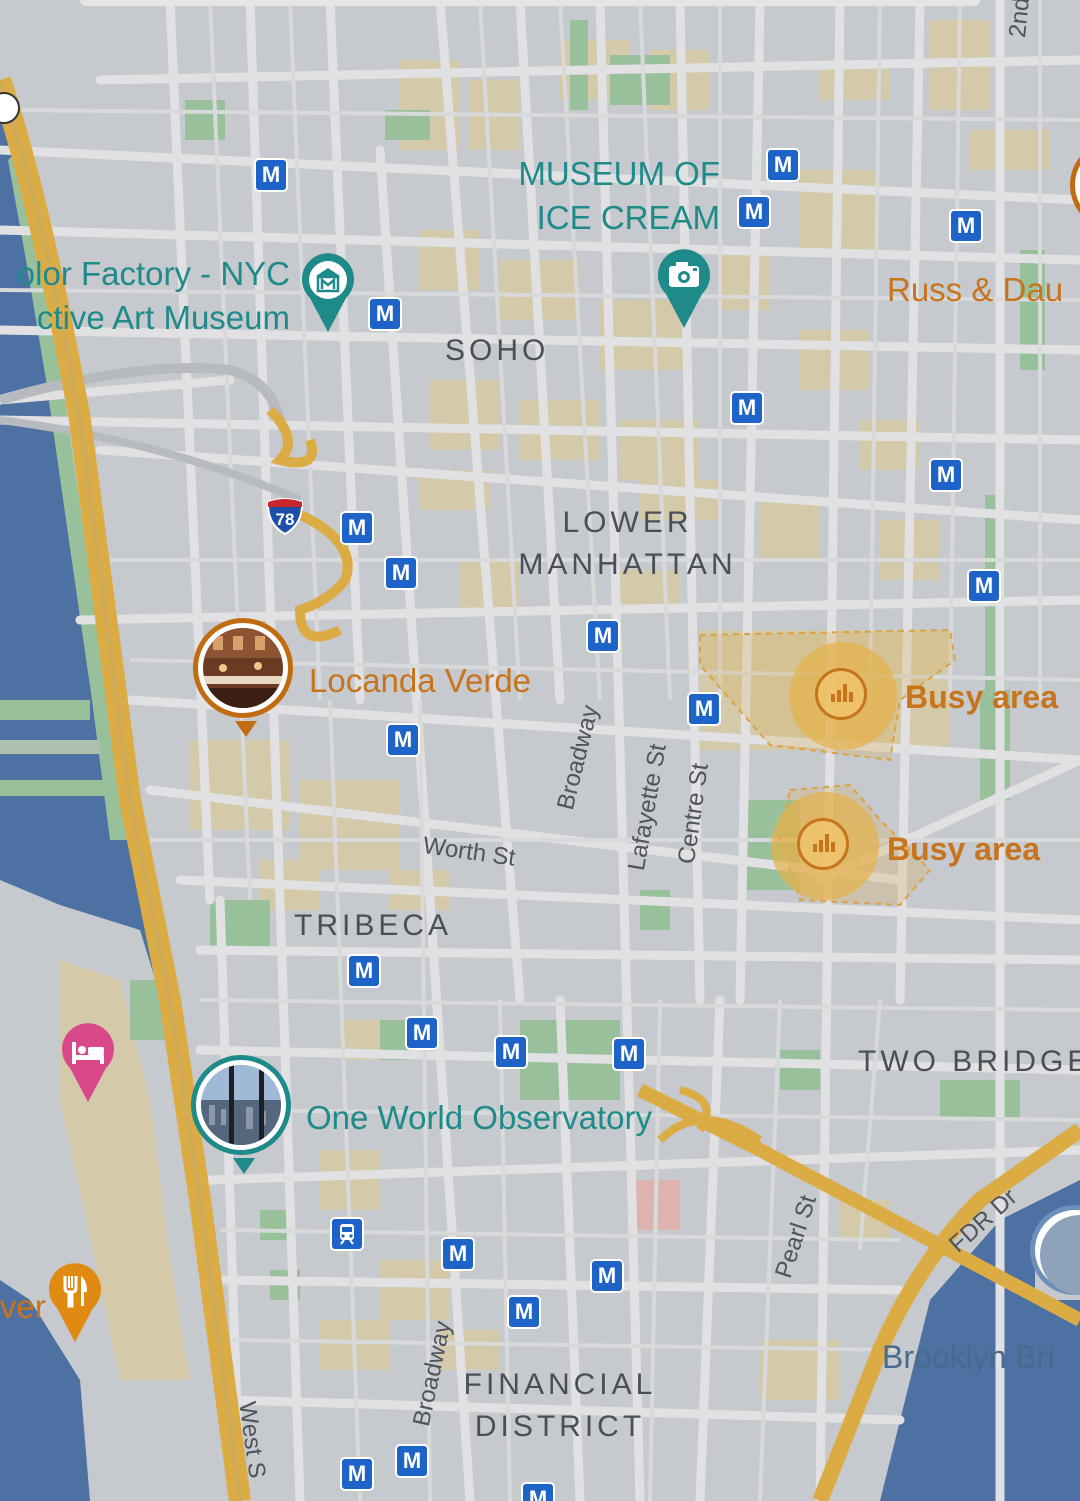  What do you see at coordinates (241, 1105) in the screenshot?
I see `observatory-photo` at bounding box center [241, 1105].